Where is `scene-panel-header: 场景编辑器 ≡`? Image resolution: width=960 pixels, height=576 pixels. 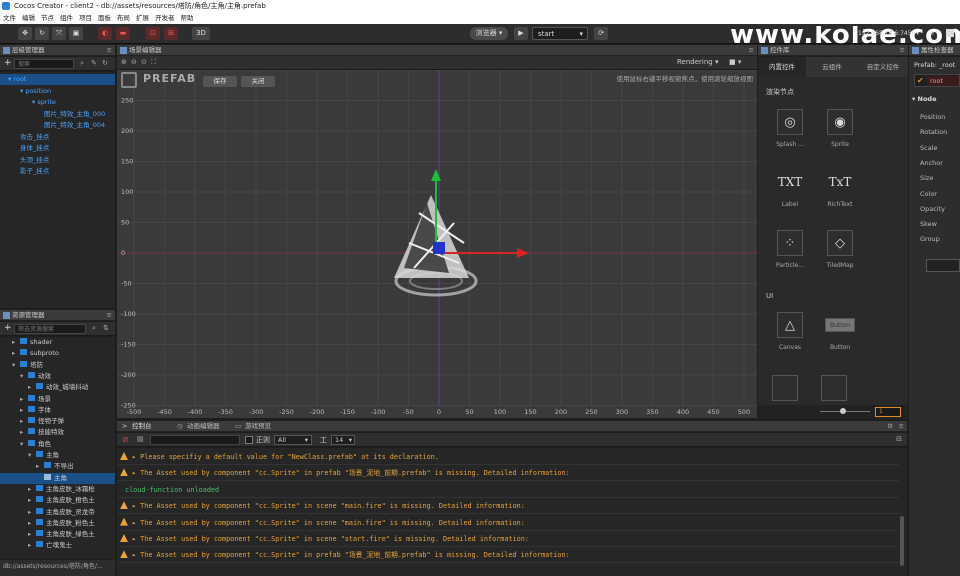
scene-panel-header: 场景编辑器 ≡ is located at coordinates (437, 50).